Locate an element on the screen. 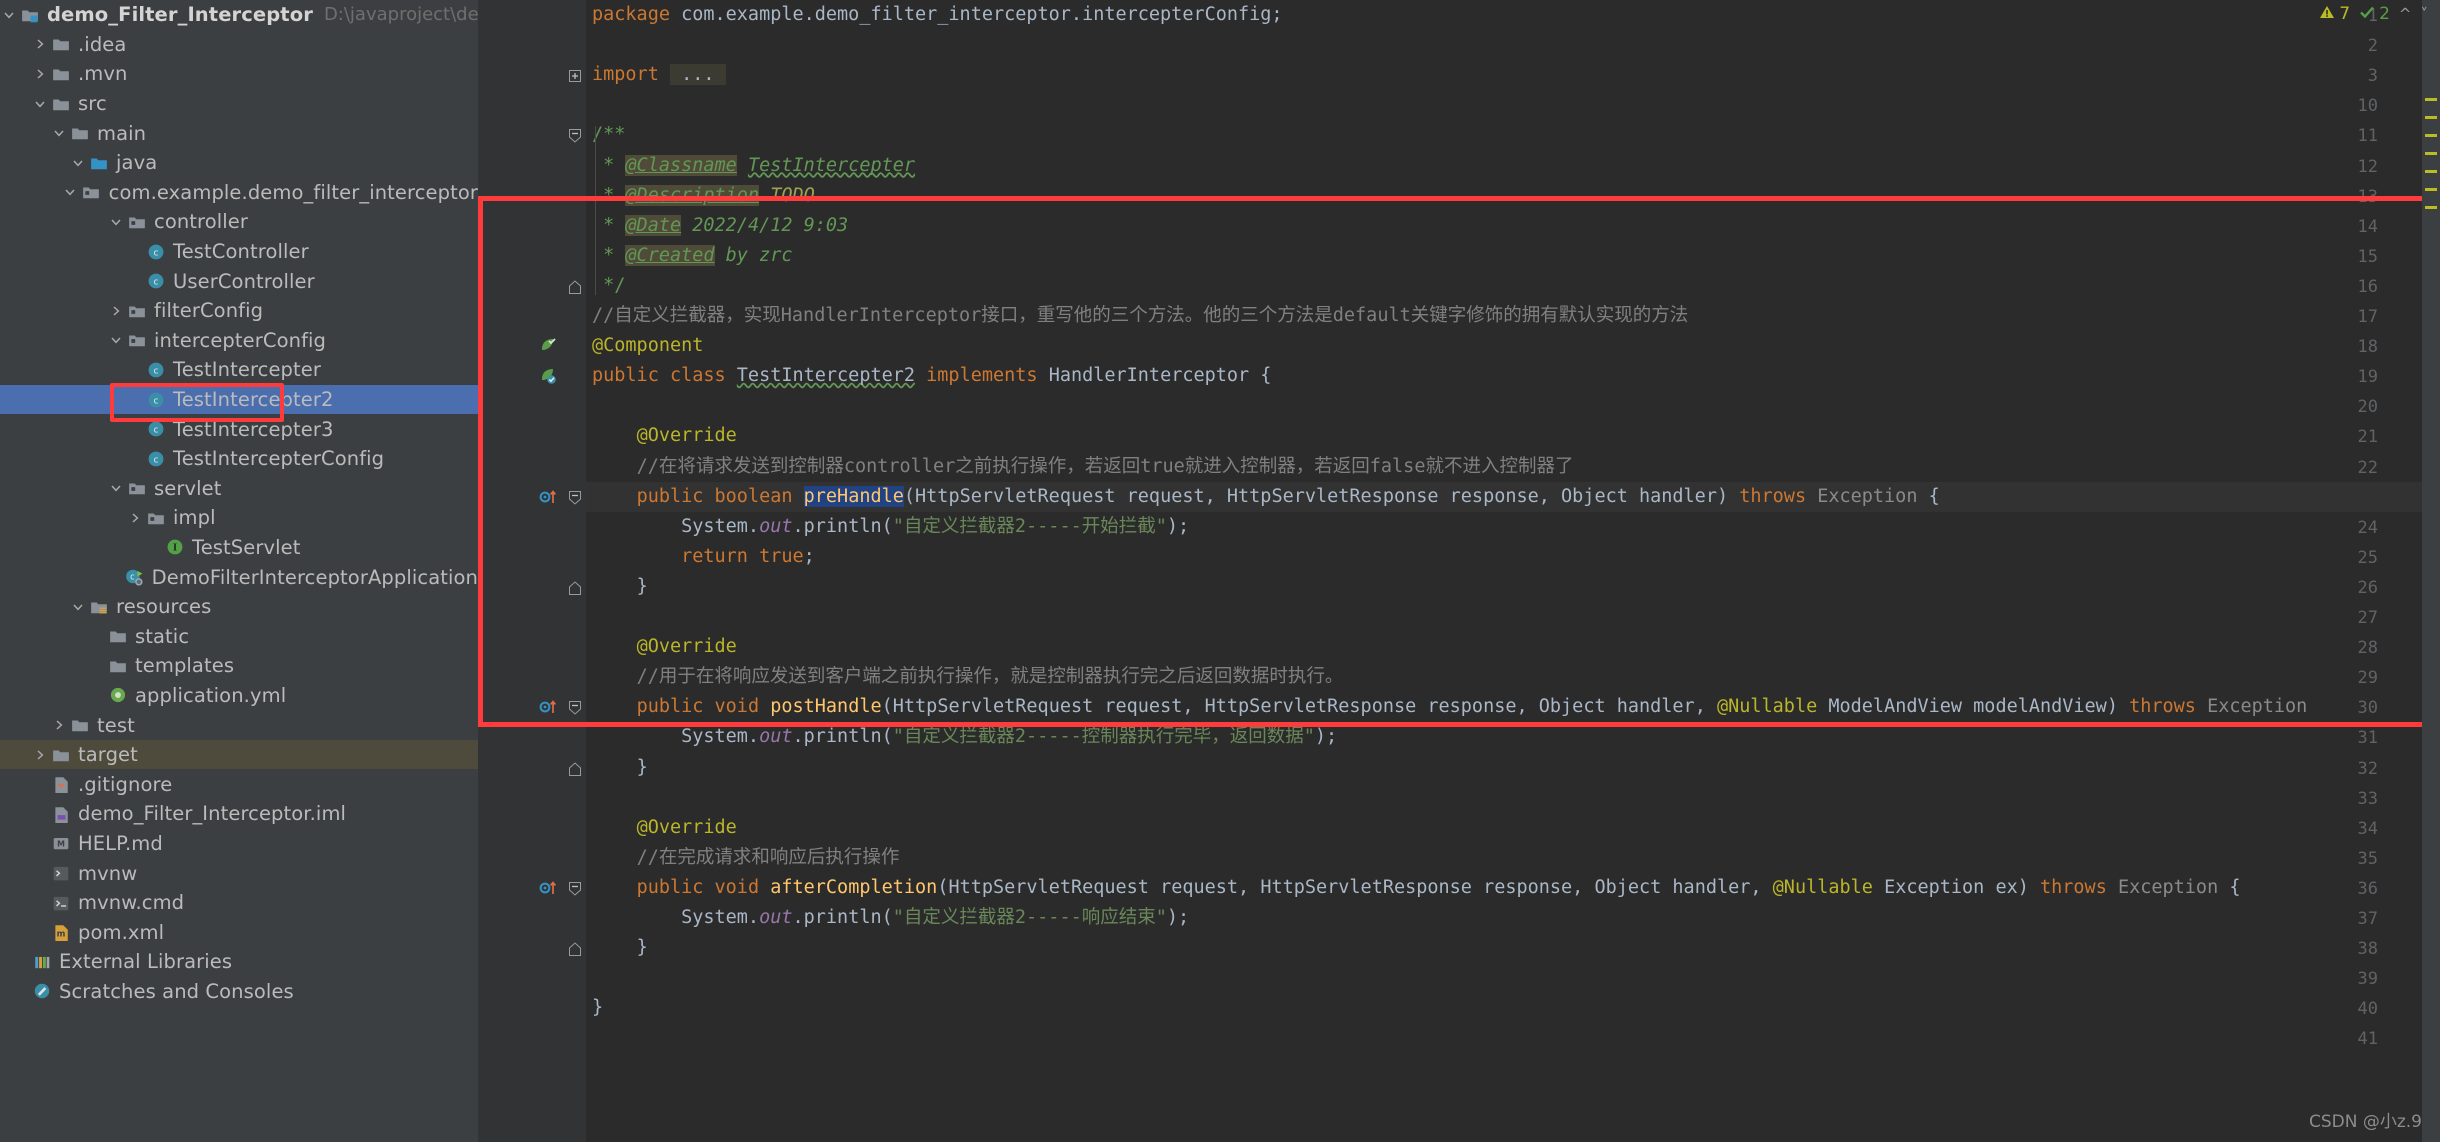  marker-rail is located at coordinates (2431, 571).